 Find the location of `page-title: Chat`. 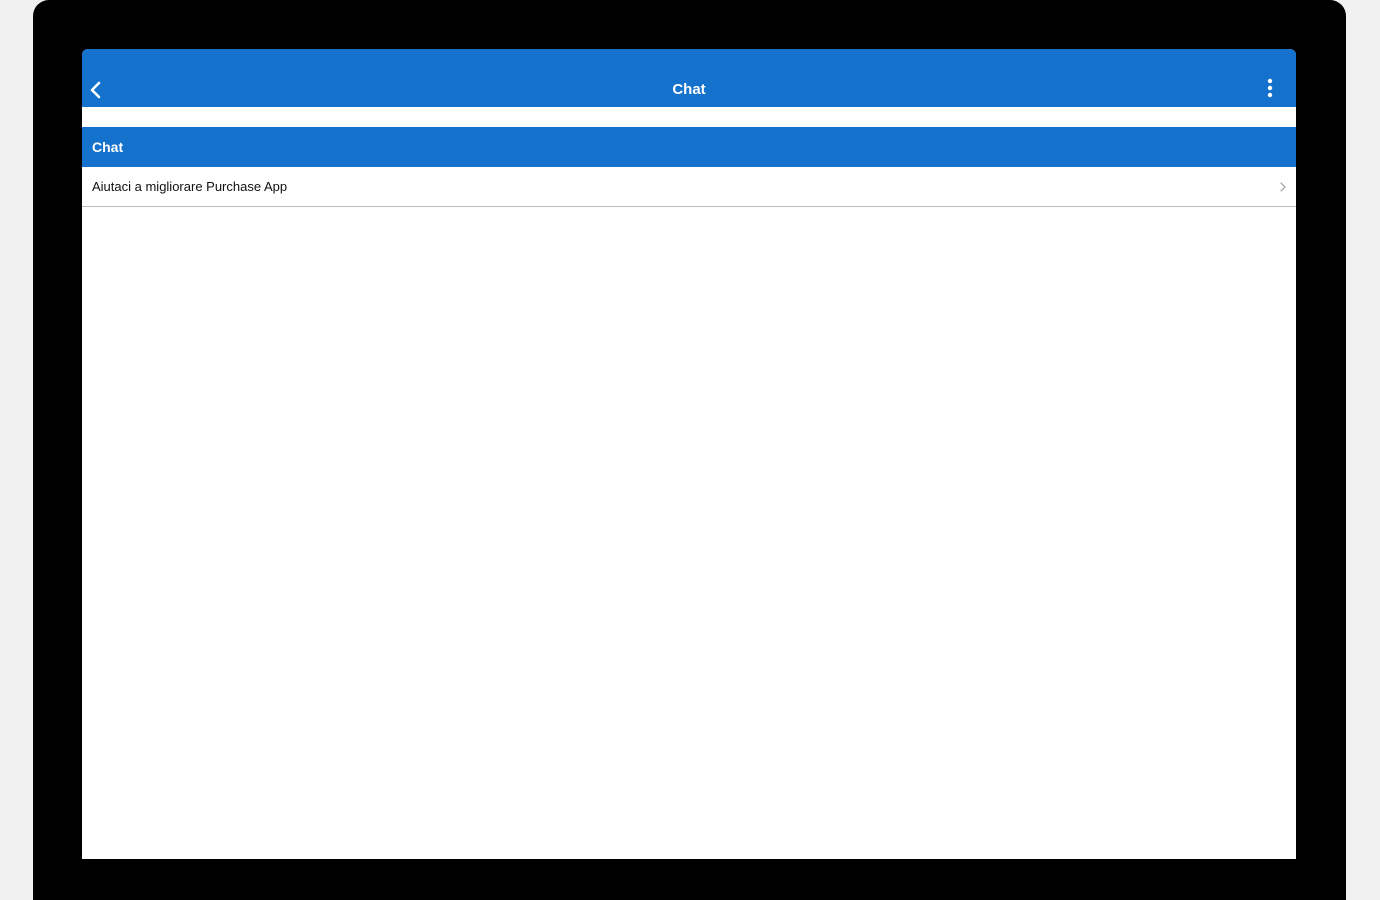

page-title: Chat is located at coordinates (689, 89).